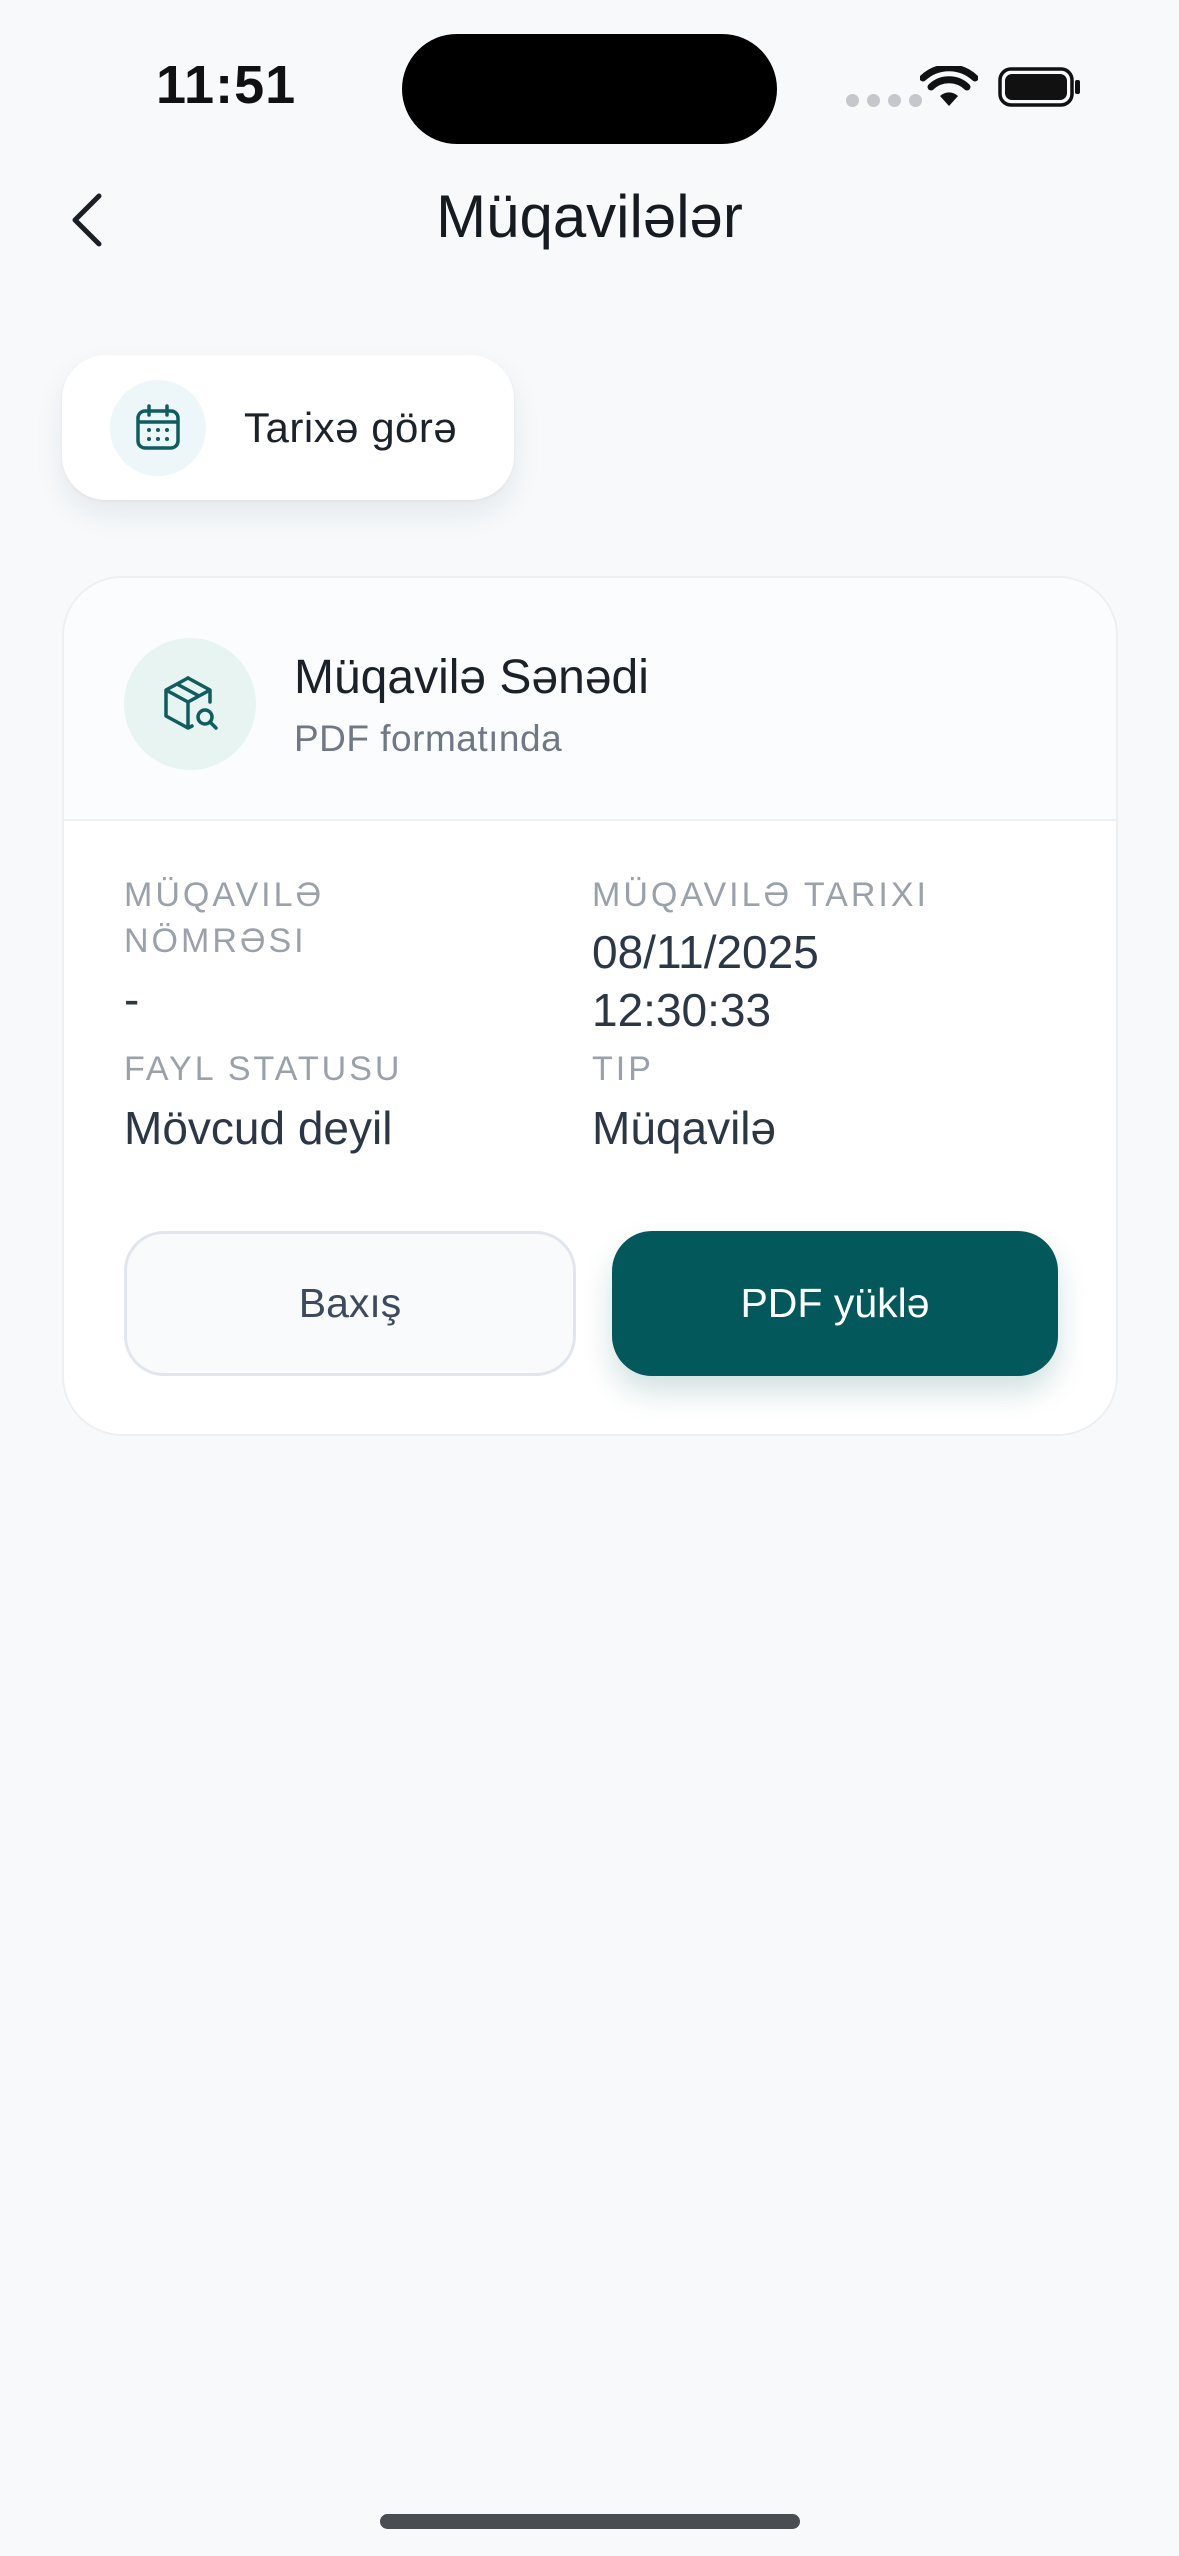 The height and width of the screenshot is (2556, 1179). What do you see at coordinates (471, 677) in the screenshot?
I see `document-title: Müqavilə Sənədi` at bounding box center [471, 677].